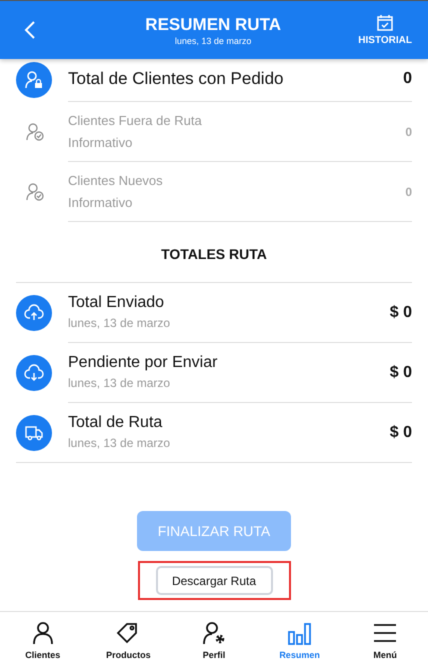 This screenshot has width=428, height=668. What do you see at coordinates (34, 80) in the screenshot?
I see `user-lock-icon` at bounding box center [34, 80].